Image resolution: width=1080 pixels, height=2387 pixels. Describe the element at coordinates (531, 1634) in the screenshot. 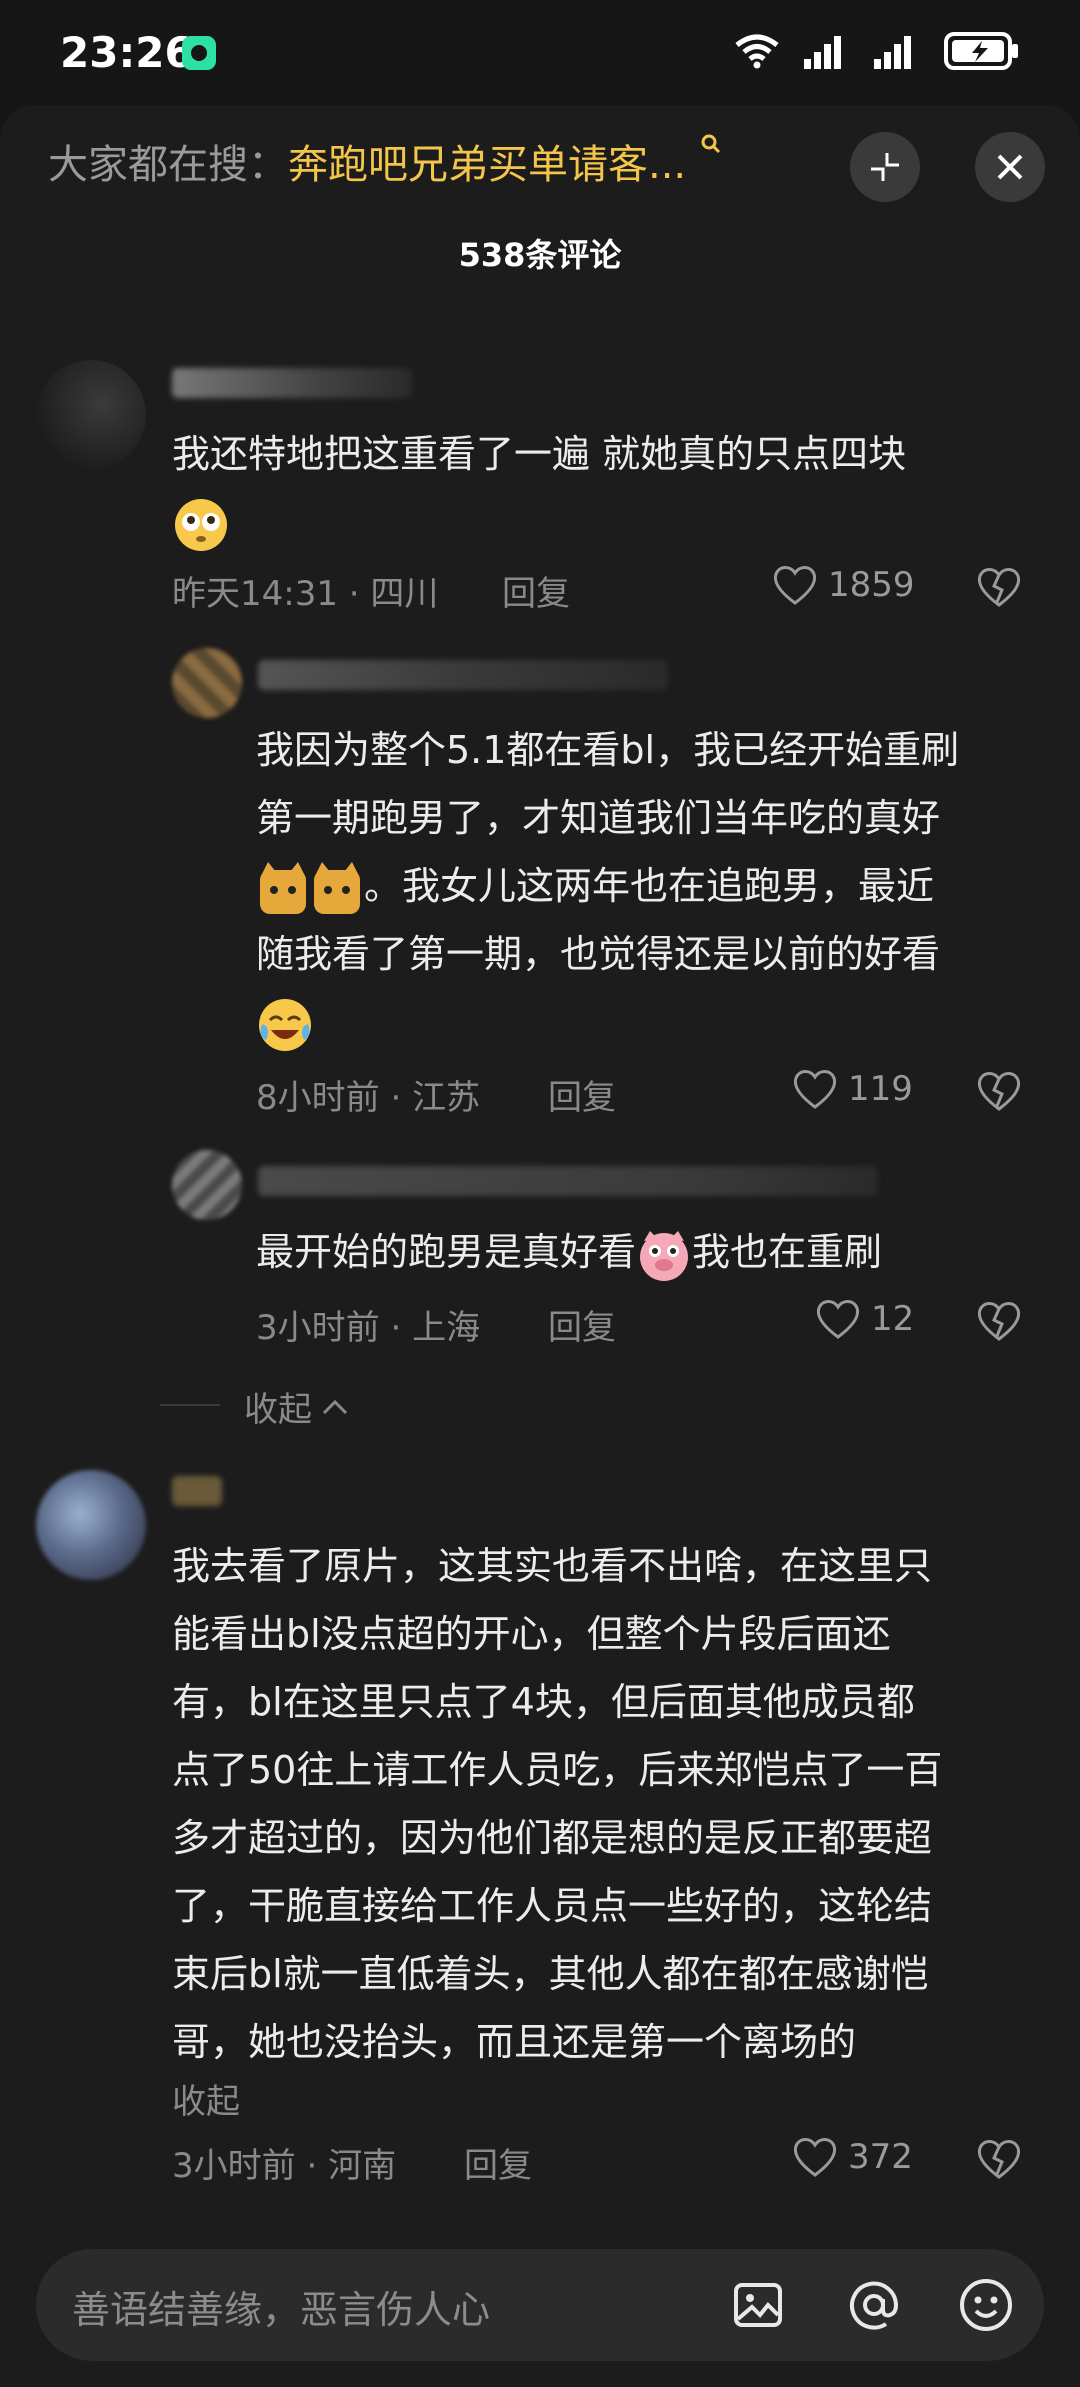

I see `comment-text-line: 能看出bl没点超的开心，但整个片段后面还` at that location.